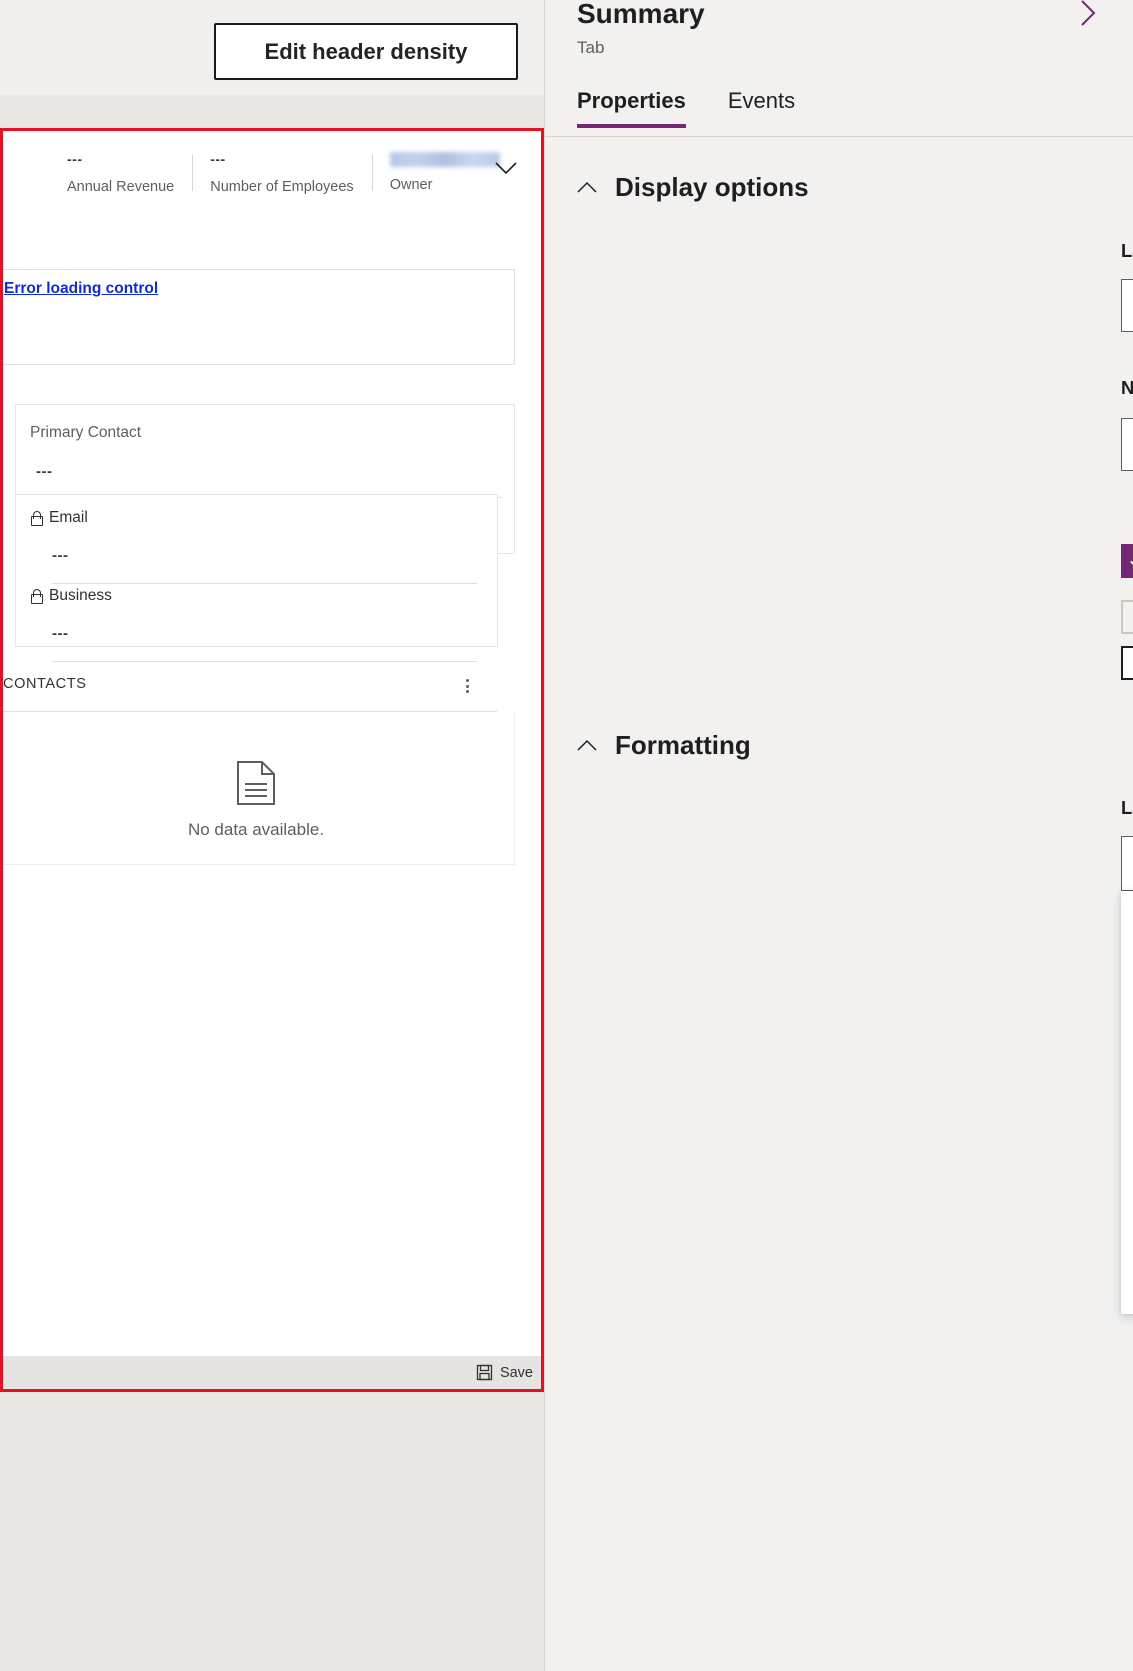  Describe the element at coordinates (250, 687) in the screenshot. I see `contacts-subgrid-header: CONTACTS` at that location.